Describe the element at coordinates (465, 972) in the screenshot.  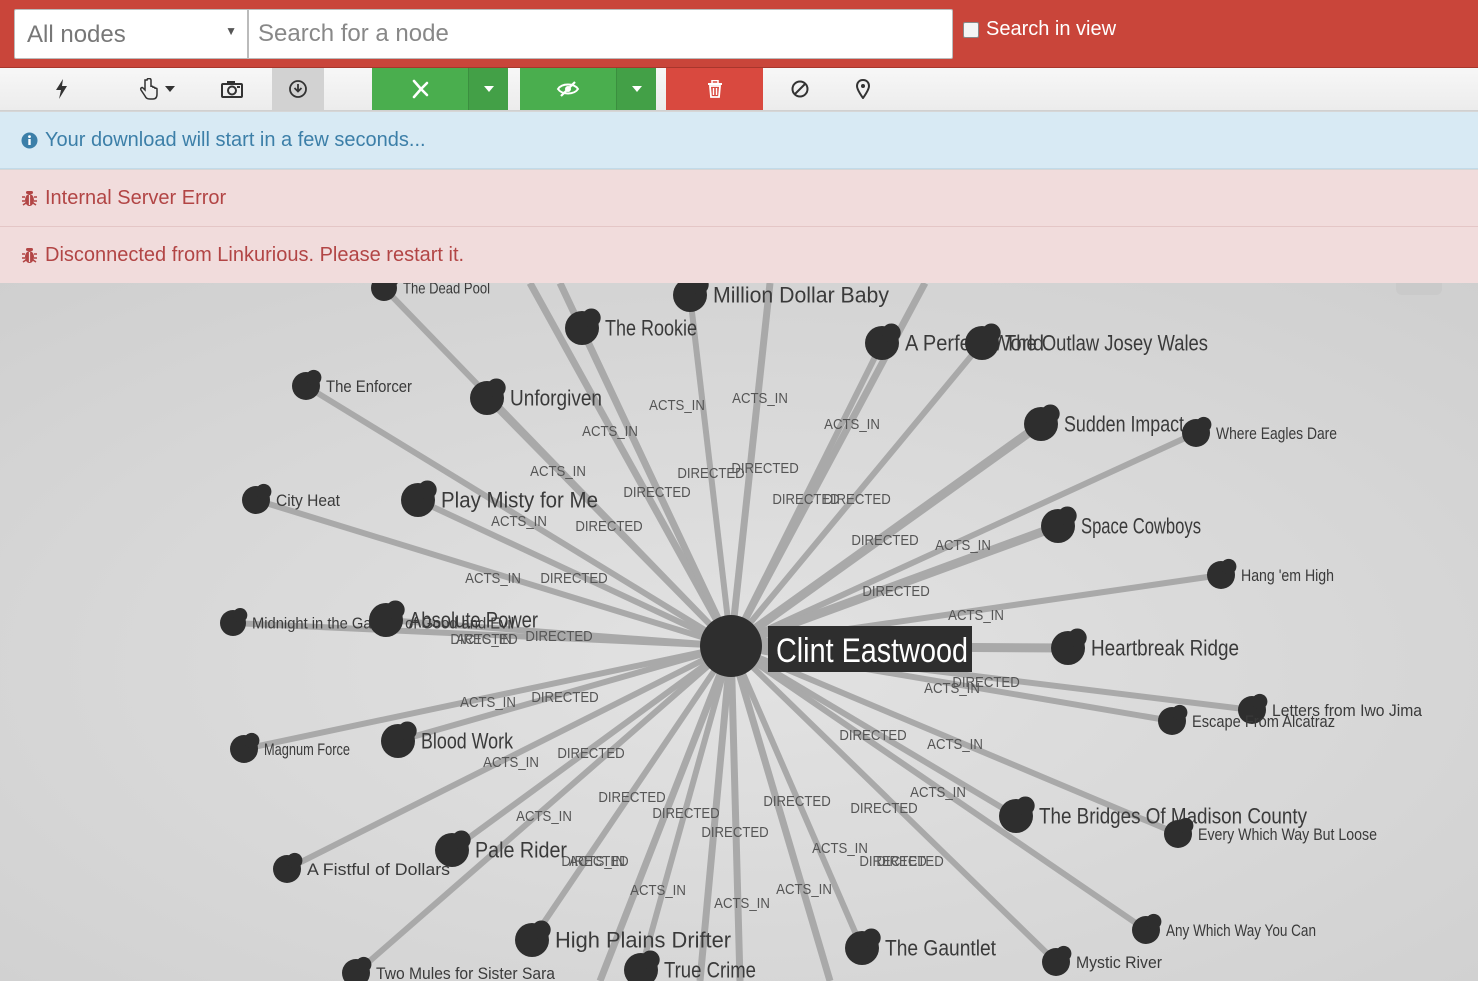
I see `node-label: Two Mules for Sister Sara` at that location.